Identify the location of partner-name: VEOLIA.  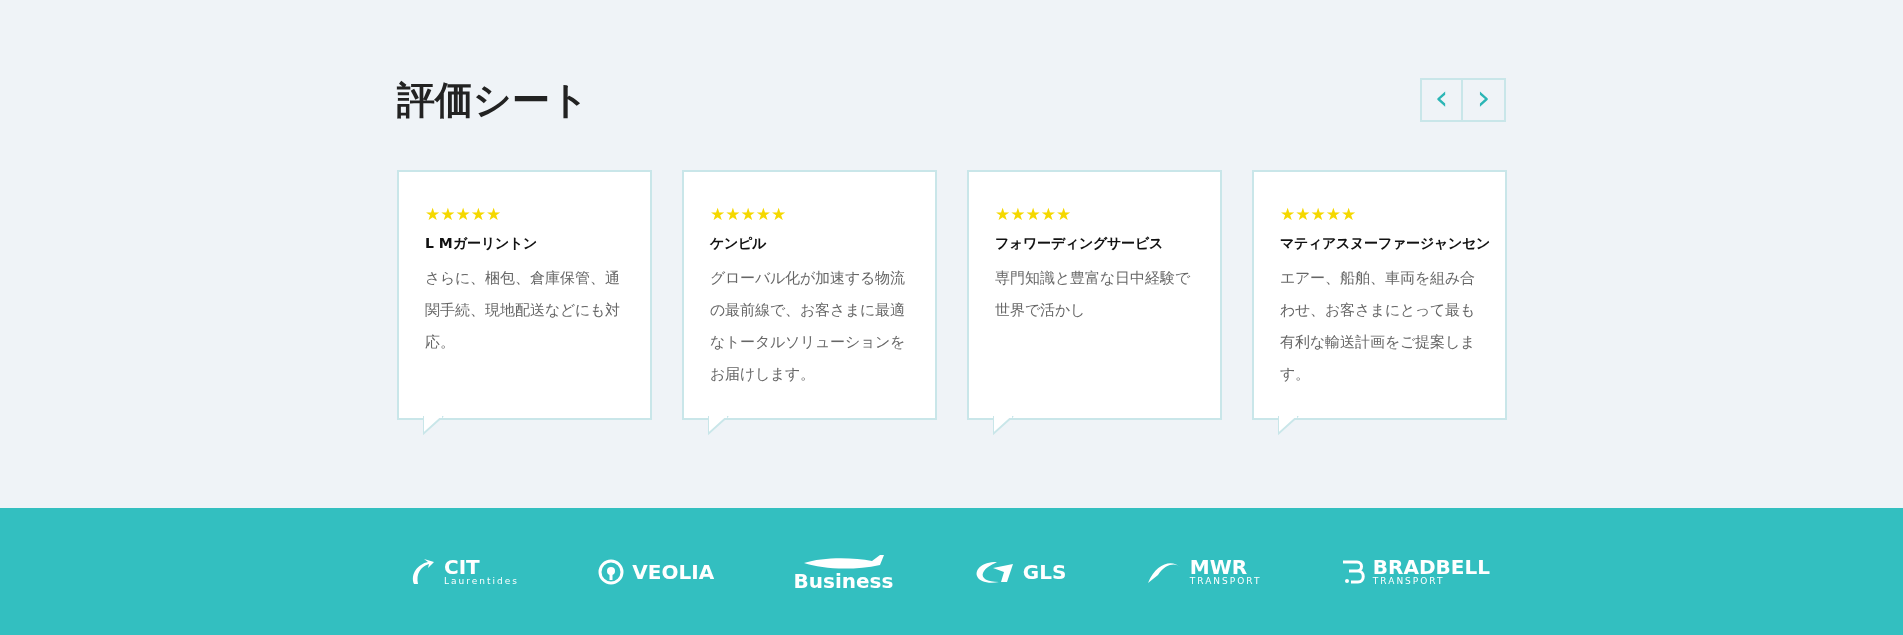
(673, 571).